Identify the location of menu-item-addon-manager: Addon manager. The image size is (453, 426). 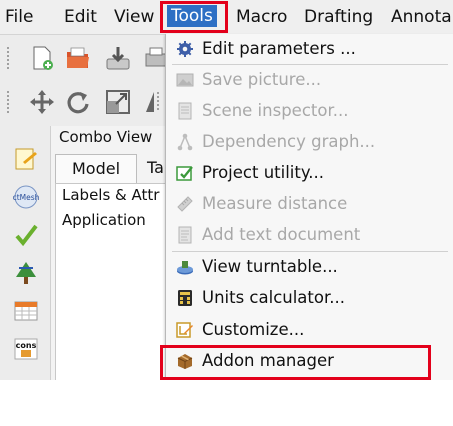
(309, 361).